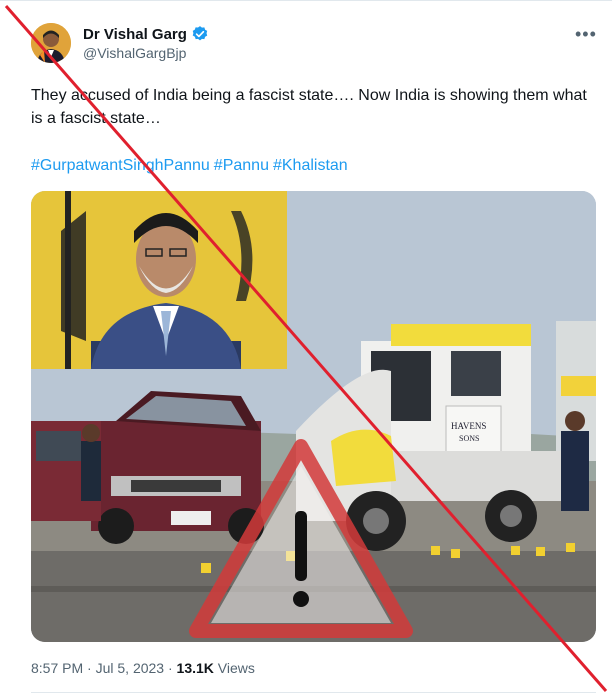 The height and width of the screenshot is (697, 612). I want to click on author-row: Dr Vishal Garg, so click(146, 34).